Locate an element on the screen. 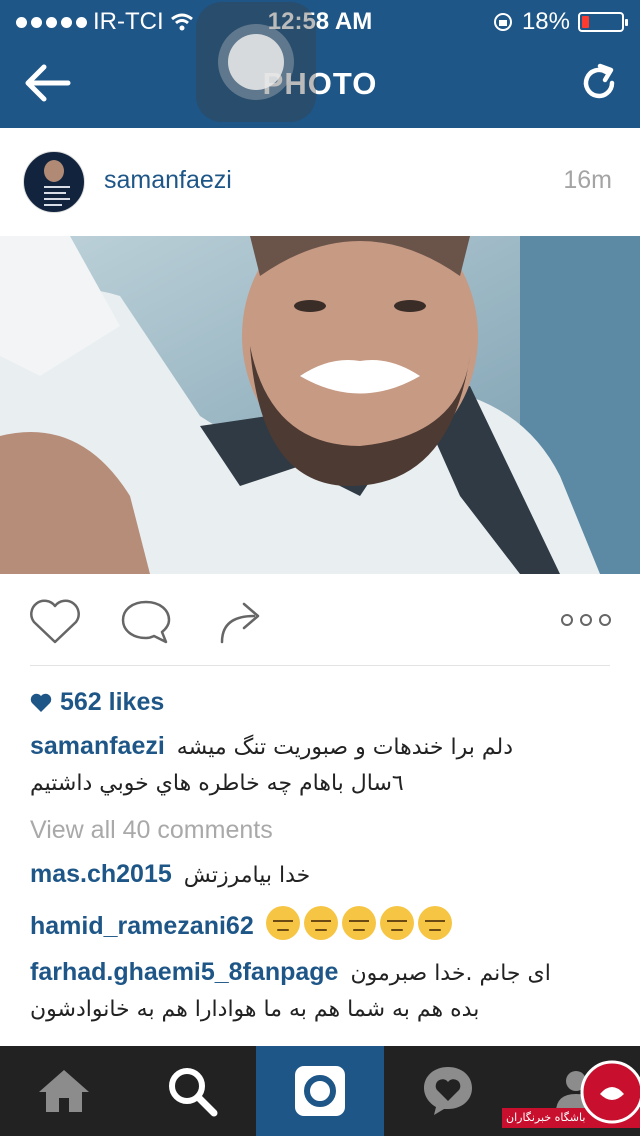 This screenshot has height=1136, width=640. likes-text: 562 likes is located at coordinates (112, 702).